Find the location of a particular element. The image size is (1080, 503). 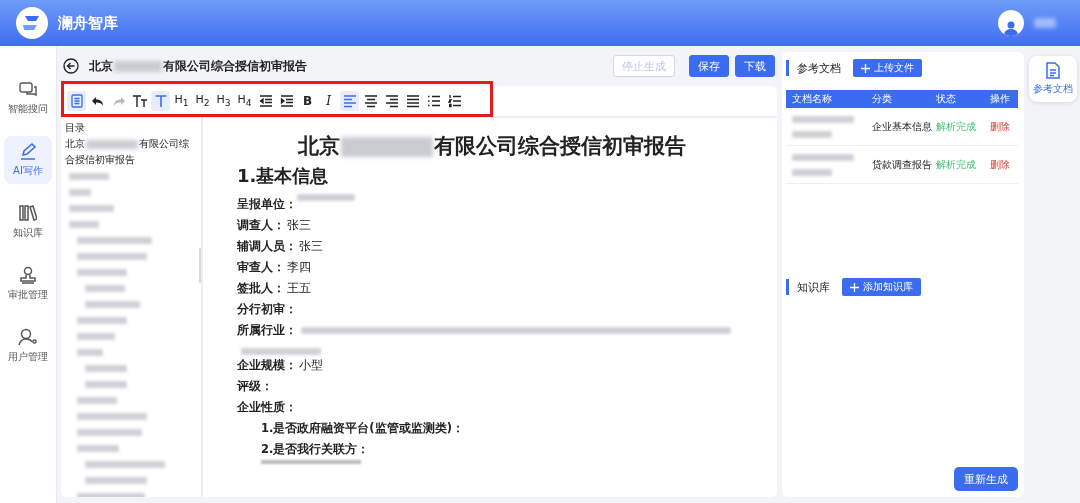

field-label: 审查人： is located at coordinates (261, 267).